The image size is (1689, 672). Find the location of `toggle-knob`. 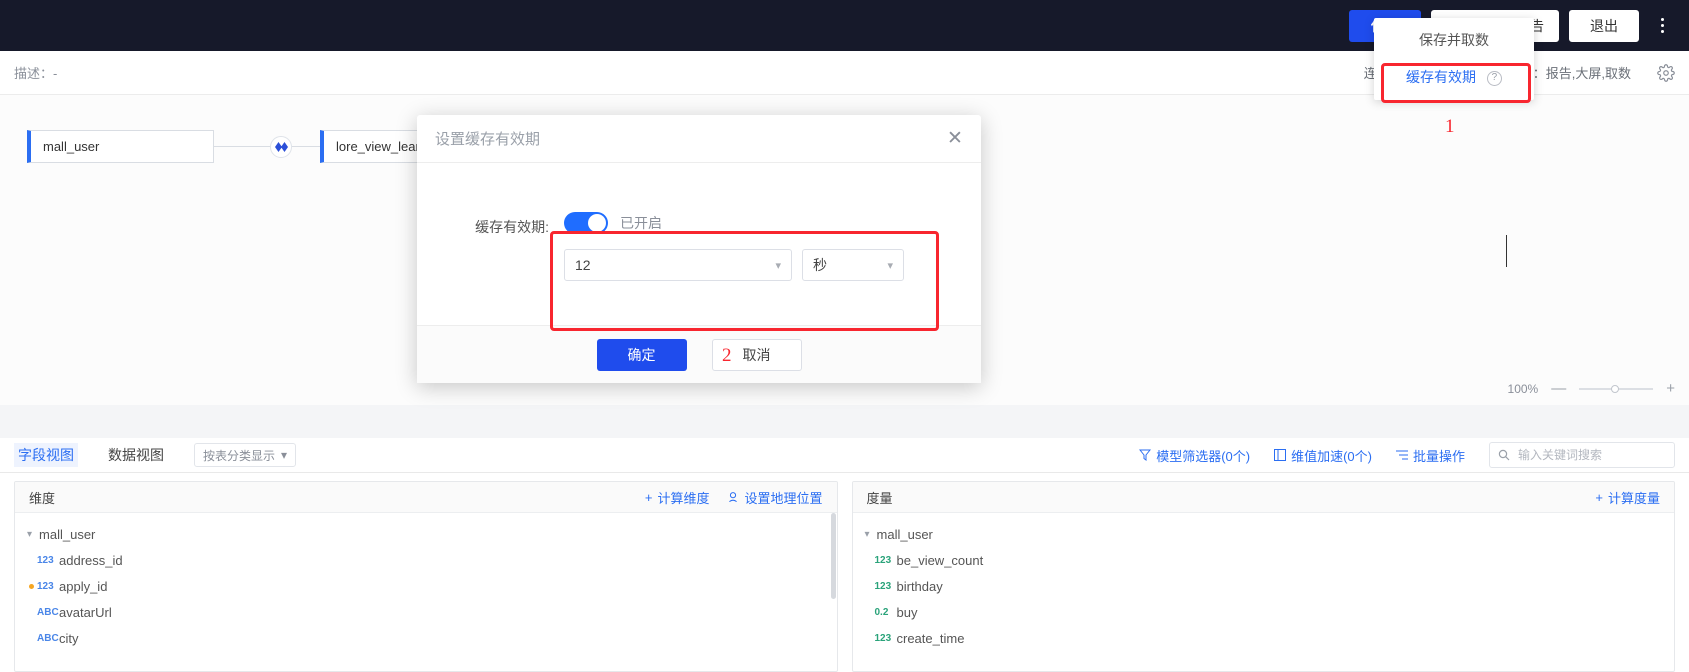

toggle-knob is located at coordinates (597, 223).